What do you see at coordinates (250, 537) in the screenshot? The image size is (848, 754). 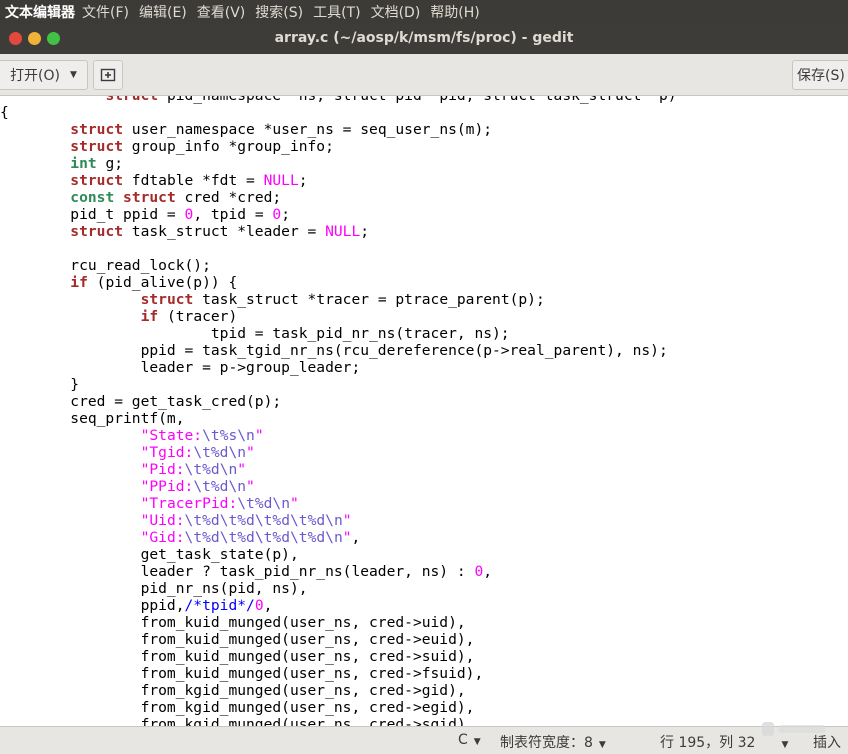 I see `code-line: "Gid:\t%d\t%d\t%d\t%d\n",` at bounding box center [250, 537].